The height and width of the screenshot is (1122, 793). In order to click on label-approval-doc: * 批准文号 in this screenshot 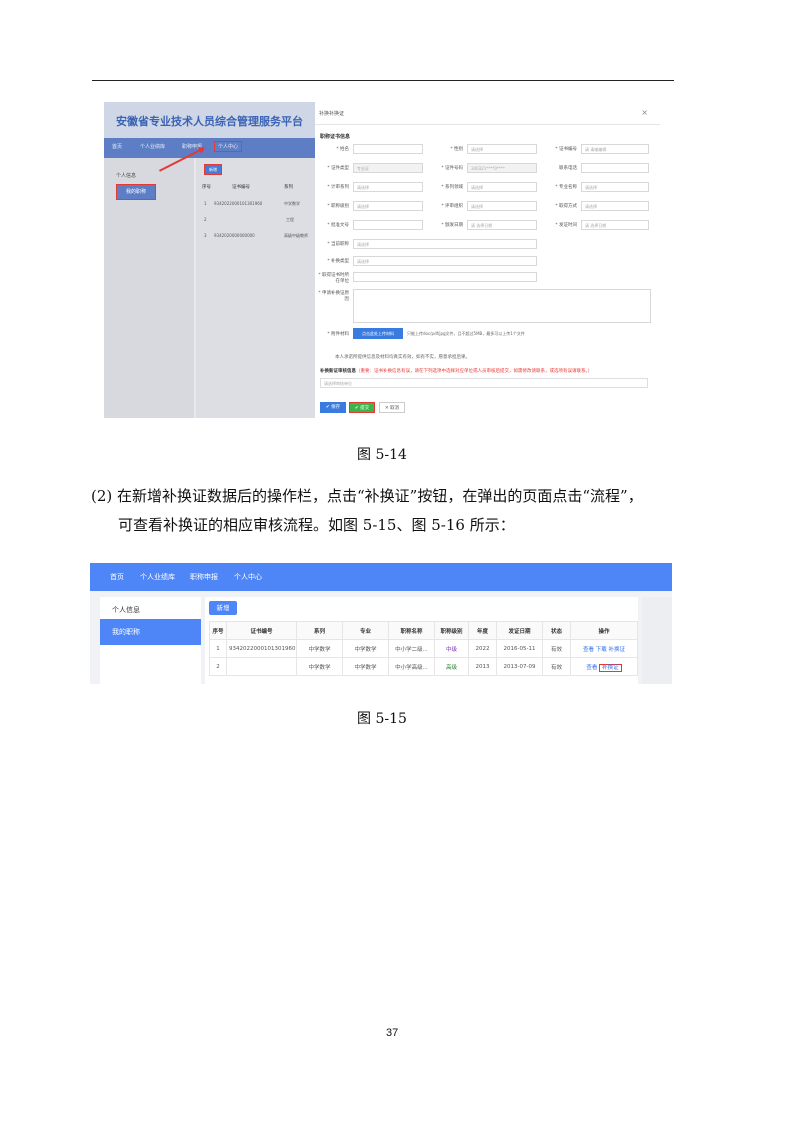, I will do `click(338, 225)`.